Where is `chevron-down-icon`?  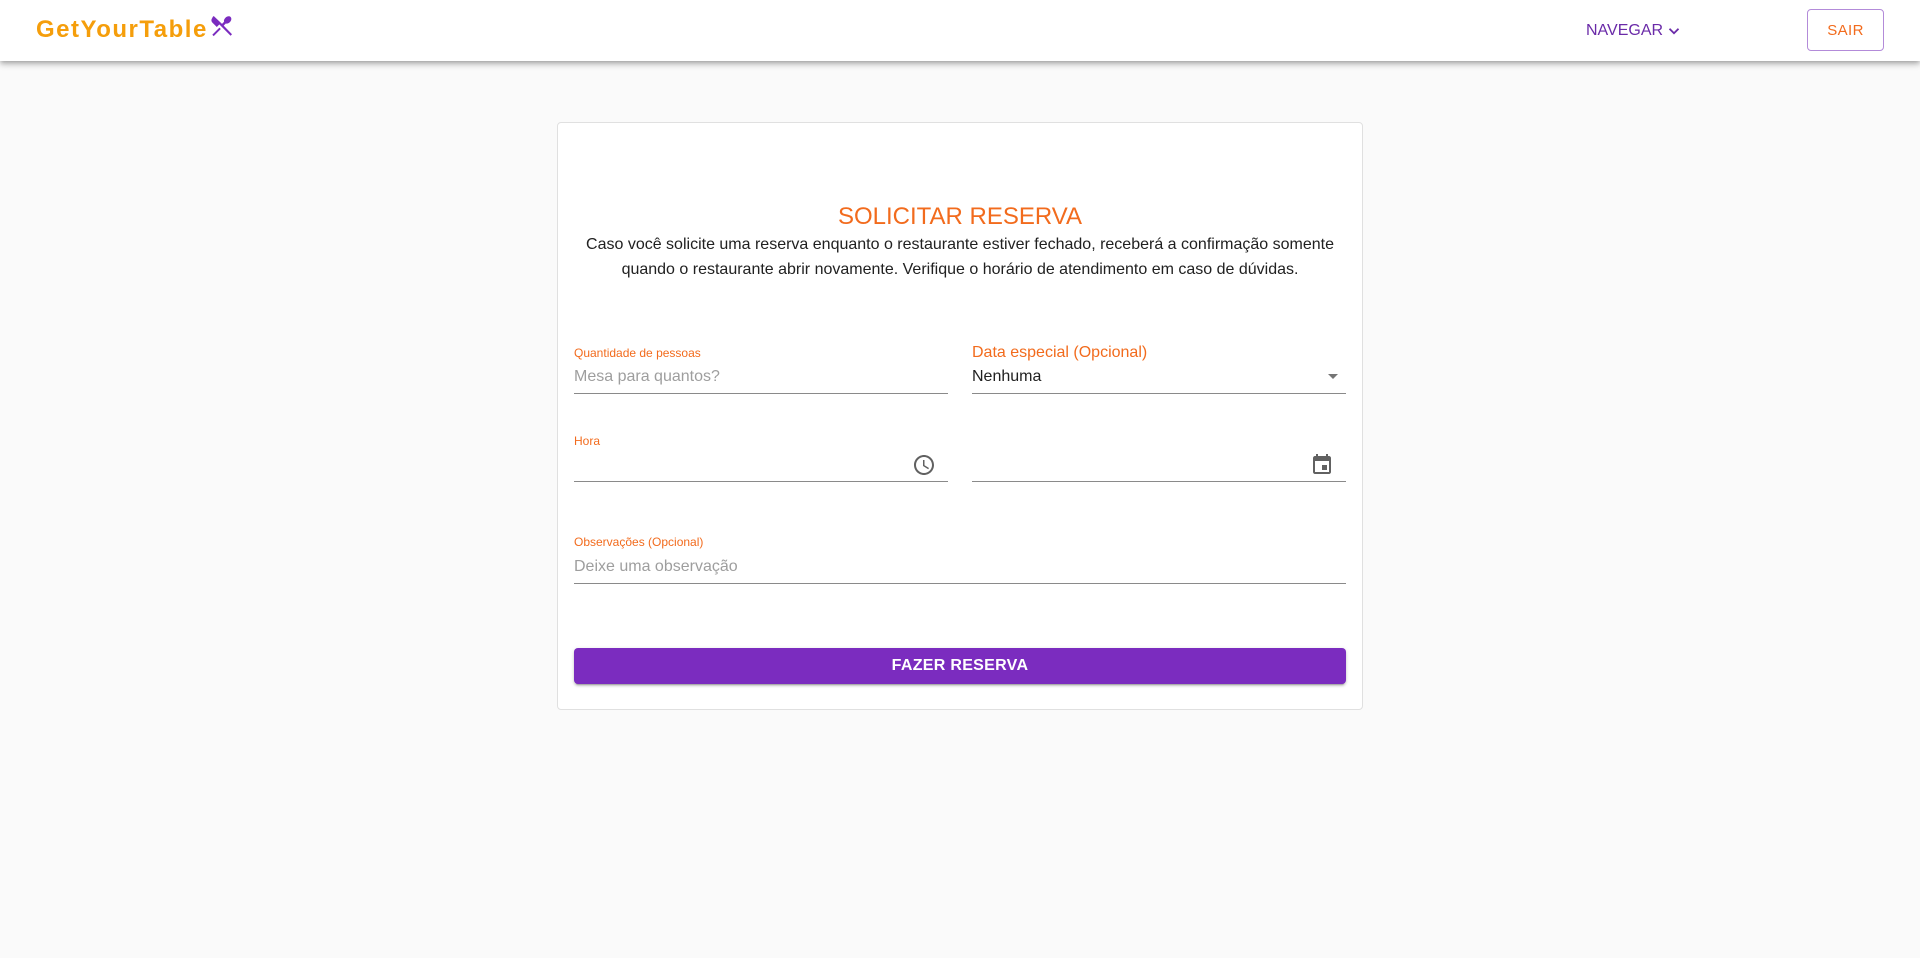 chevron-down-icon is located at coordinates (1674, 31).